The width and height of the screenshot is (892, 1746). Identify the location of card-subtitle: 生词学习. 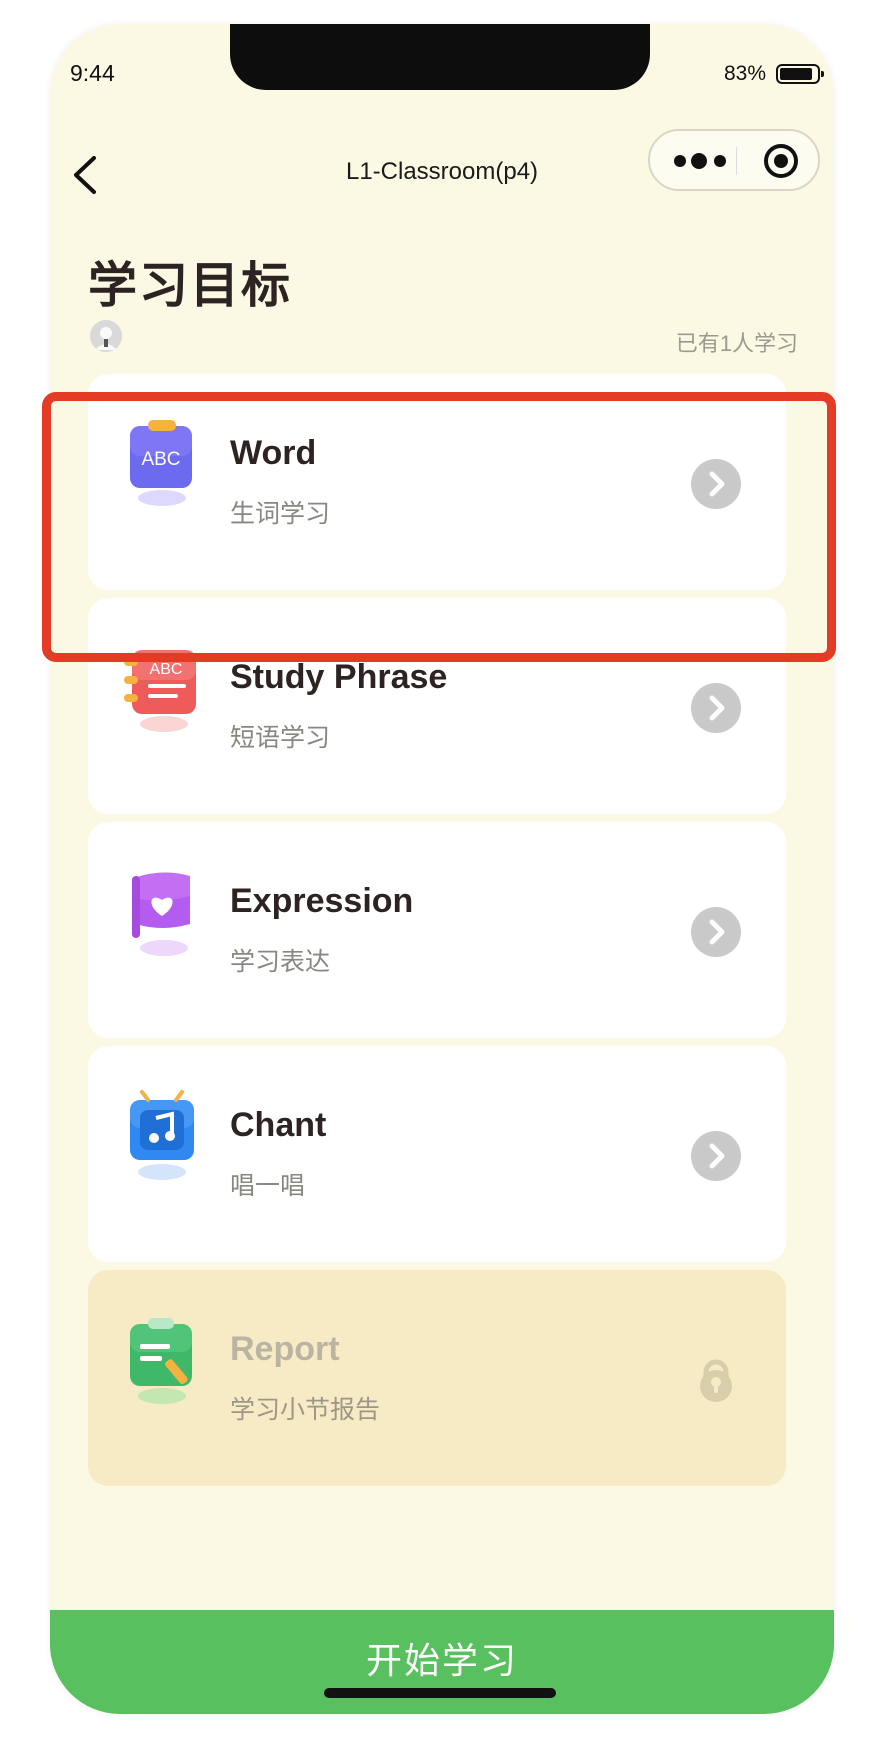
(280, 514).